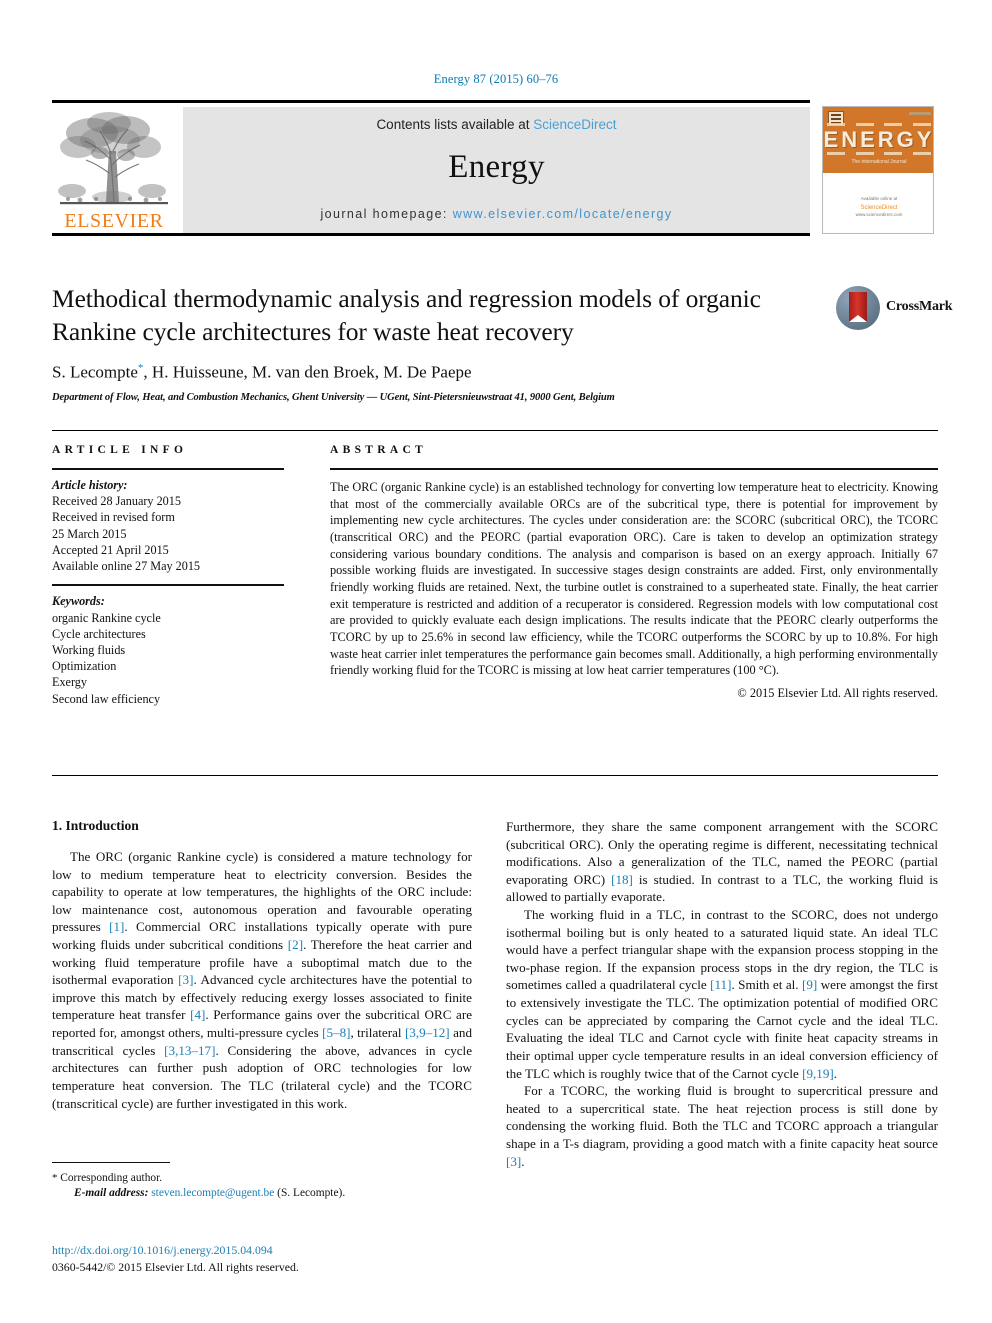  What do you see at coordinates (111, 1178) in the screenshot?
I see `corresponding-author-text: Corresponding author.` at bounding box center [111, 1178].